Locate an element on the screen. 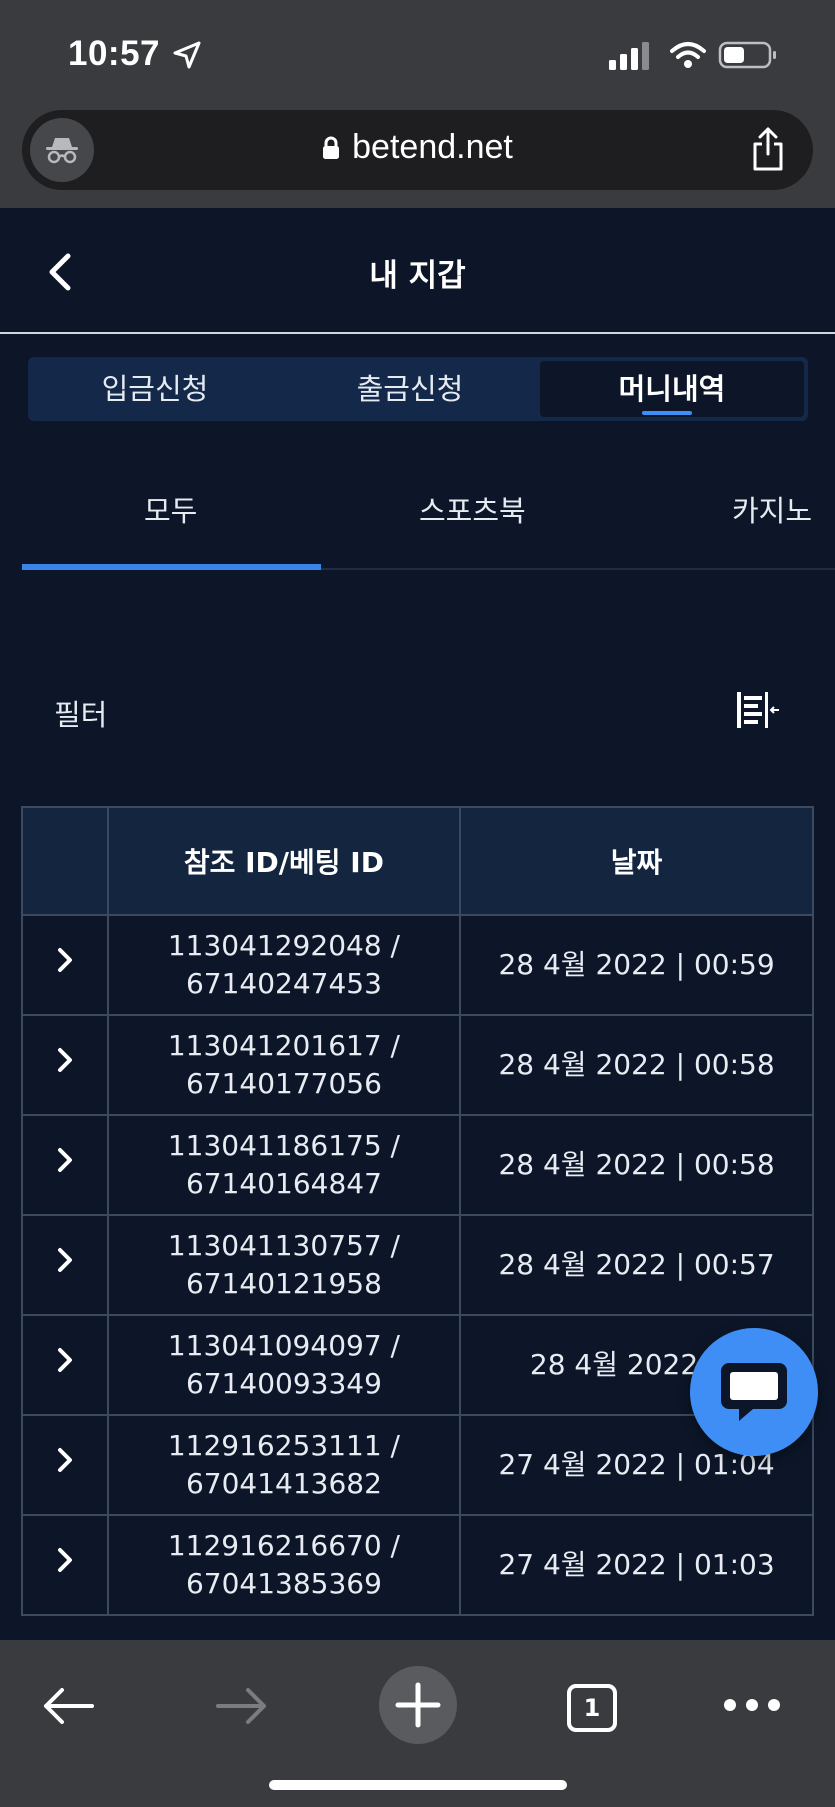  tab-money-history: 머니내역 is located at coordinates (672, 389).